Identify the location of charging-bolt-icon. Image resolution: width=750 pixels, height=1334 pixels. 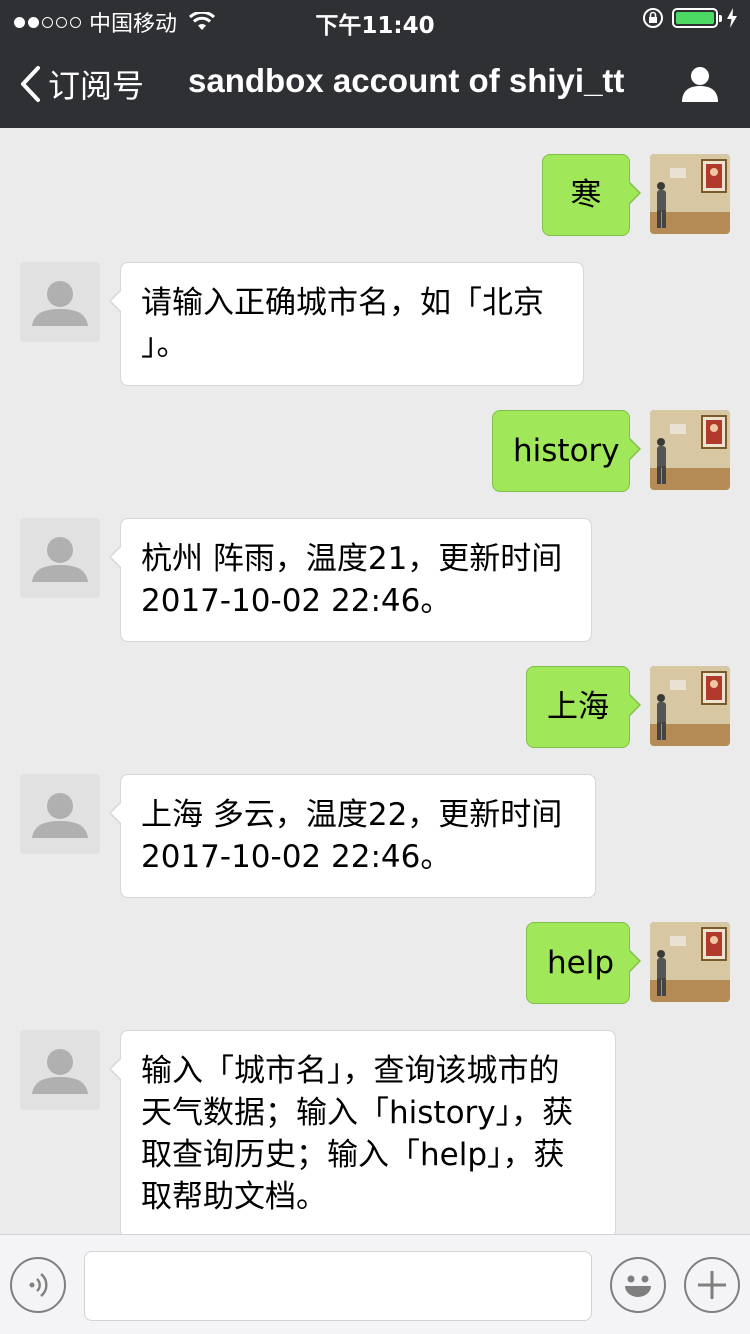
(732, 18).